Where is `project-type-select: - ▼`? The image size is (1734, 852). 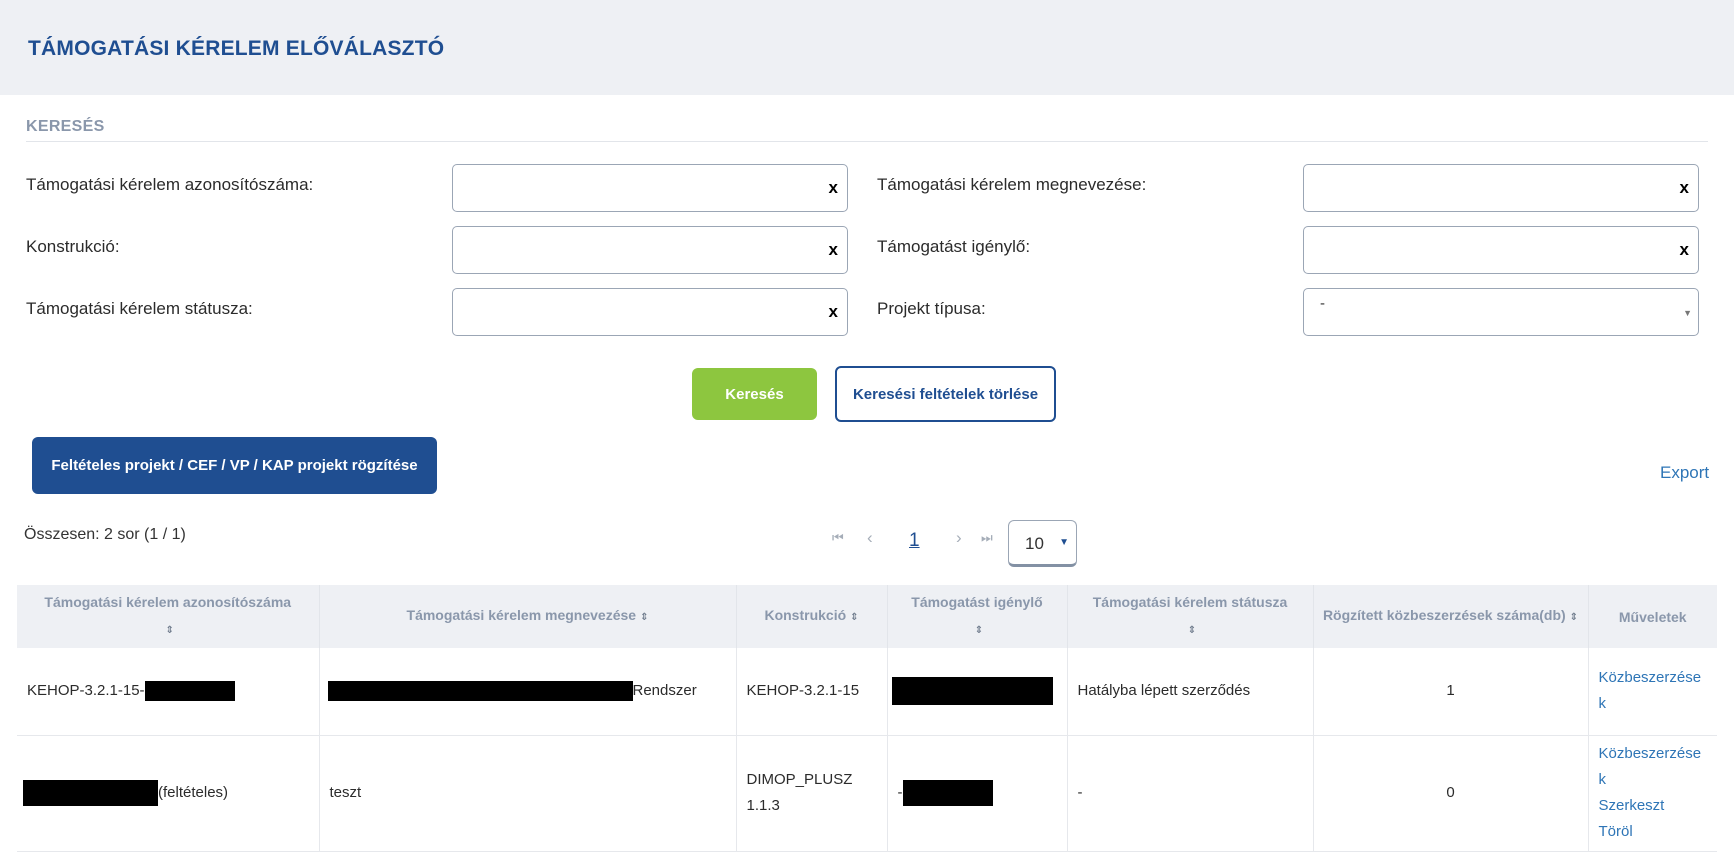
project-type-select: - ▼ is located at coordinates (1501, 312).